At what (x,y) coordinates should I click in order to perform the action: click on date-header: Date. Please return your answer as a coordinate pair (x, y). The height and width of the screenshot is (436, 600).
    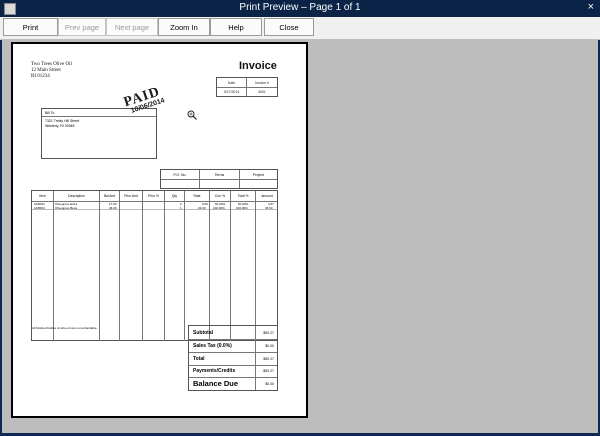
    Looking at the image, I should click on (231, 83).